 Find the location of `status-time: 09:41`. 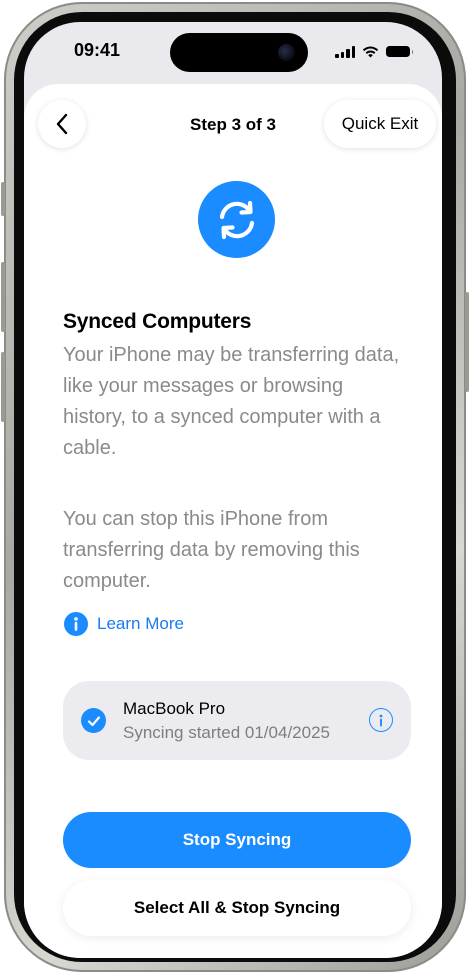

status-time: 09:41 is located at coordinates (97, 50).